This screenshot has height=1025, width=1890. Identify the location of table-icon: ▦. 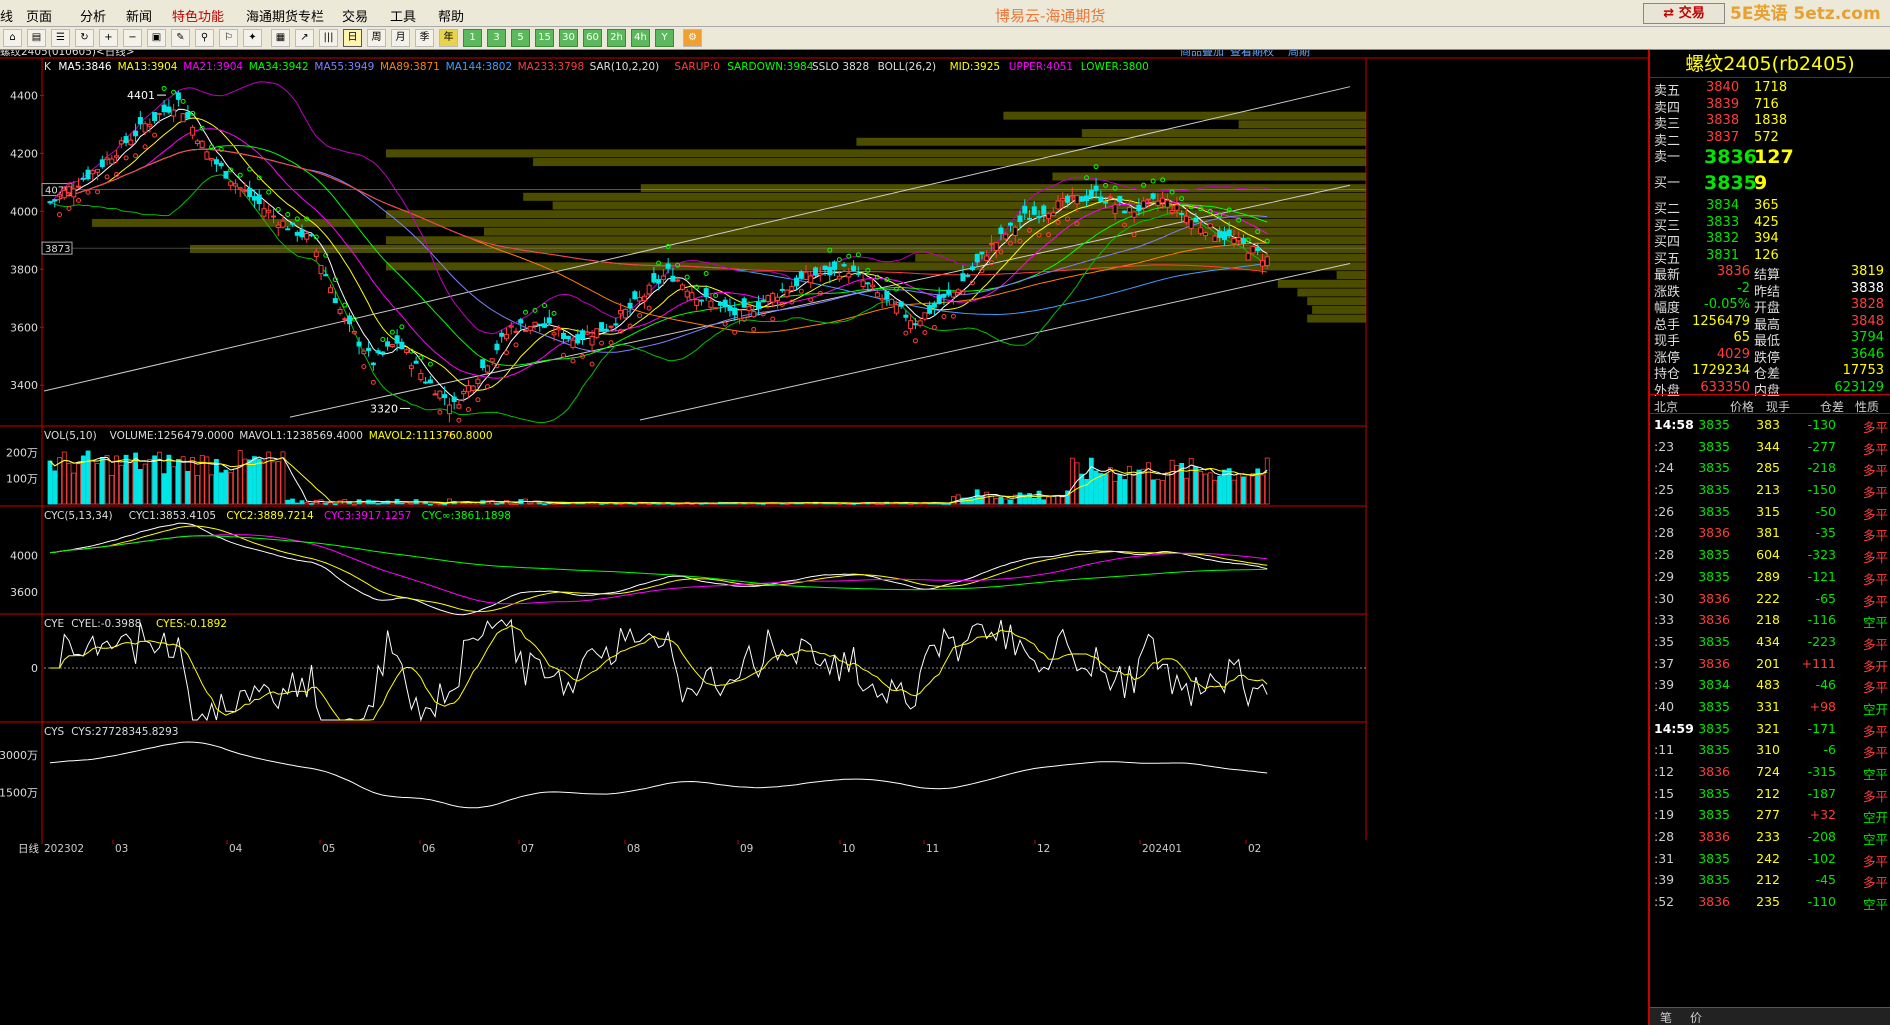
(280, 38).